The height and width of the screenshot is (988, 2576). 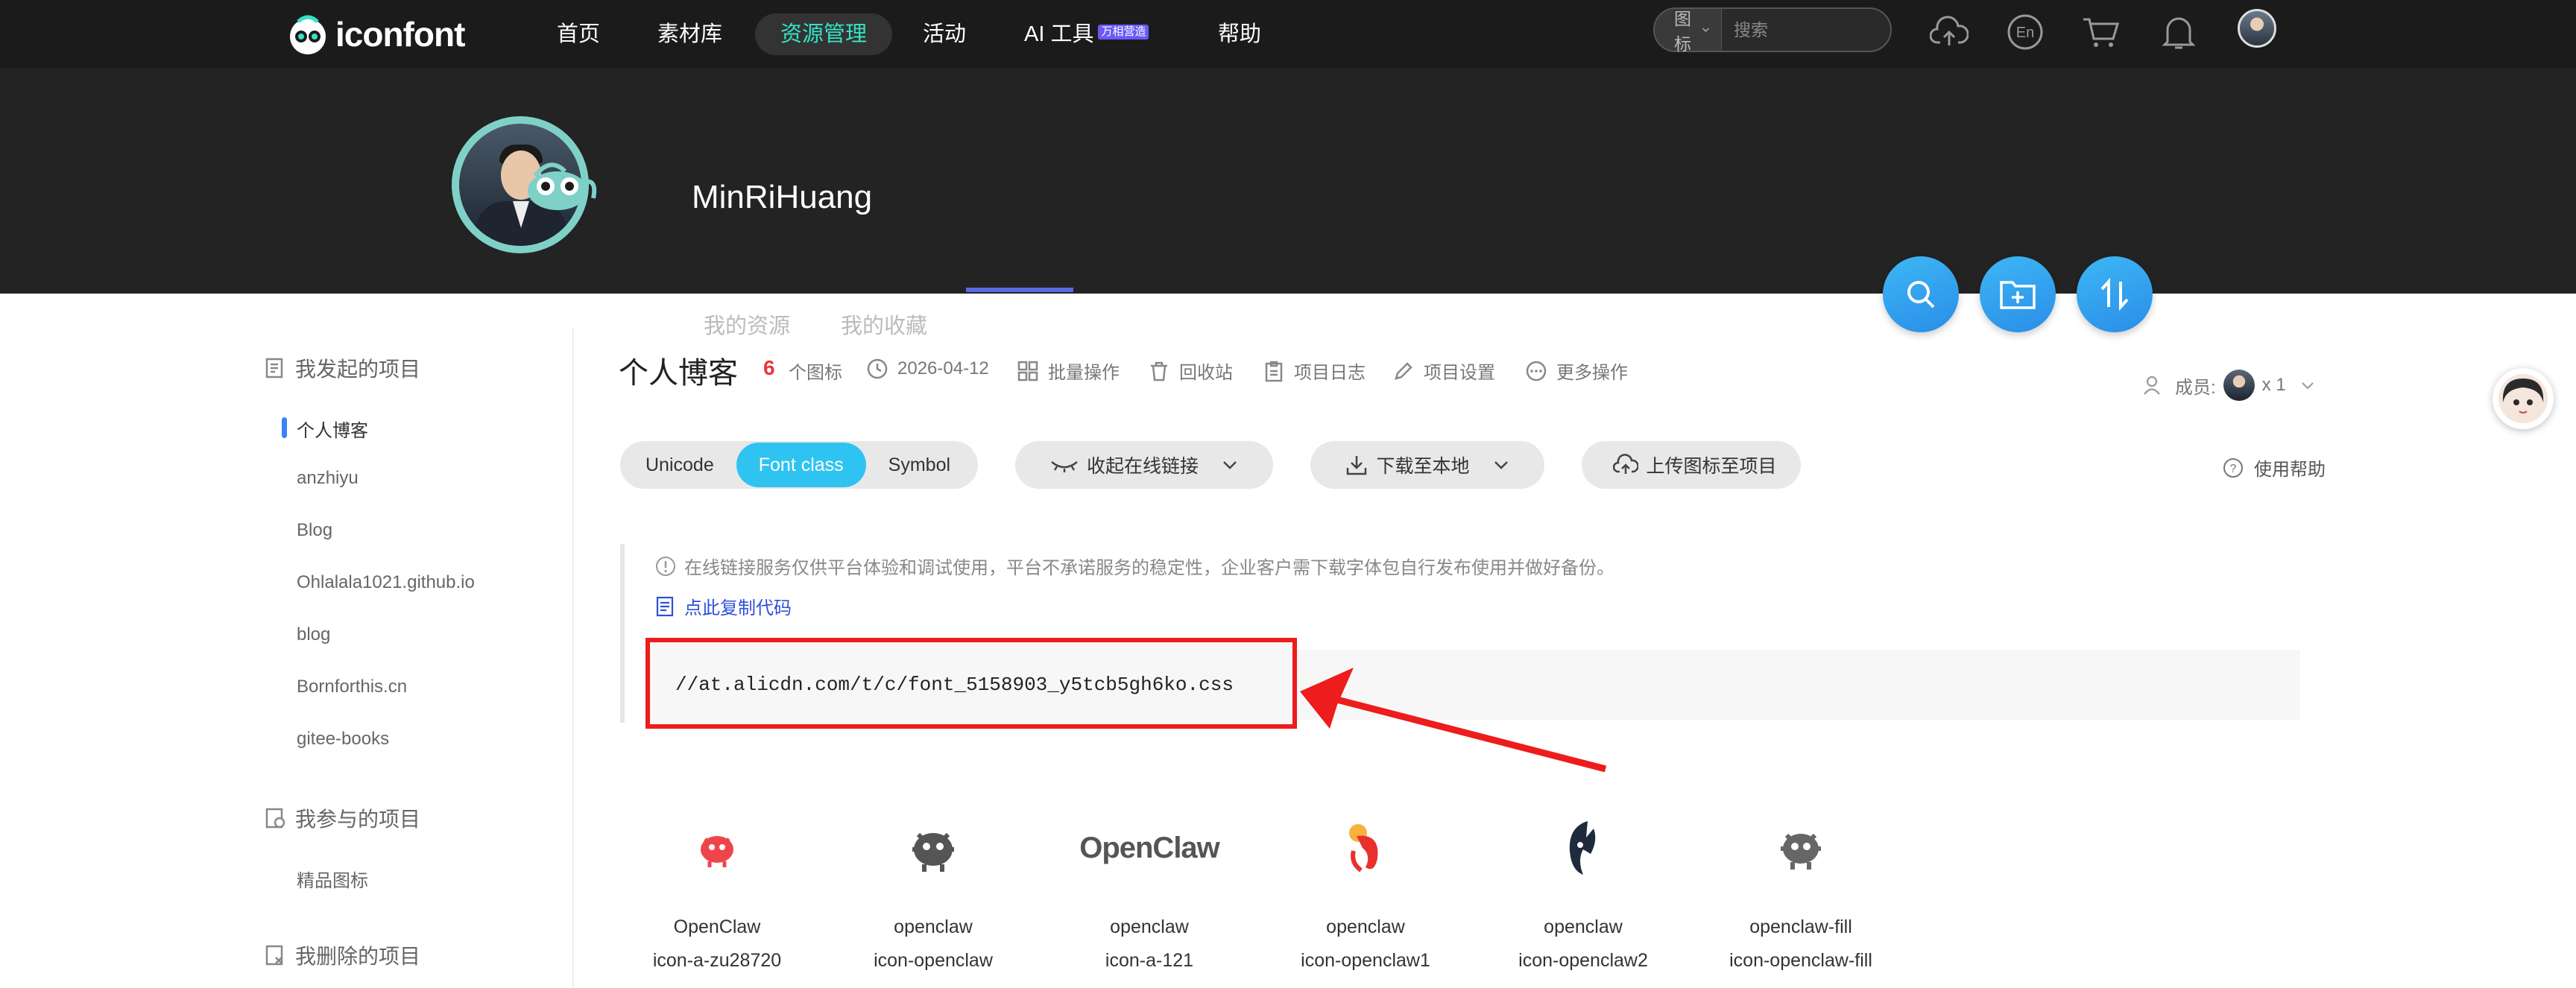 What do you see at coordinates (342, 955) in the screenshot?
I see `deleted-projects-heading: 我删除的项目` at bounding box center [342, 955].